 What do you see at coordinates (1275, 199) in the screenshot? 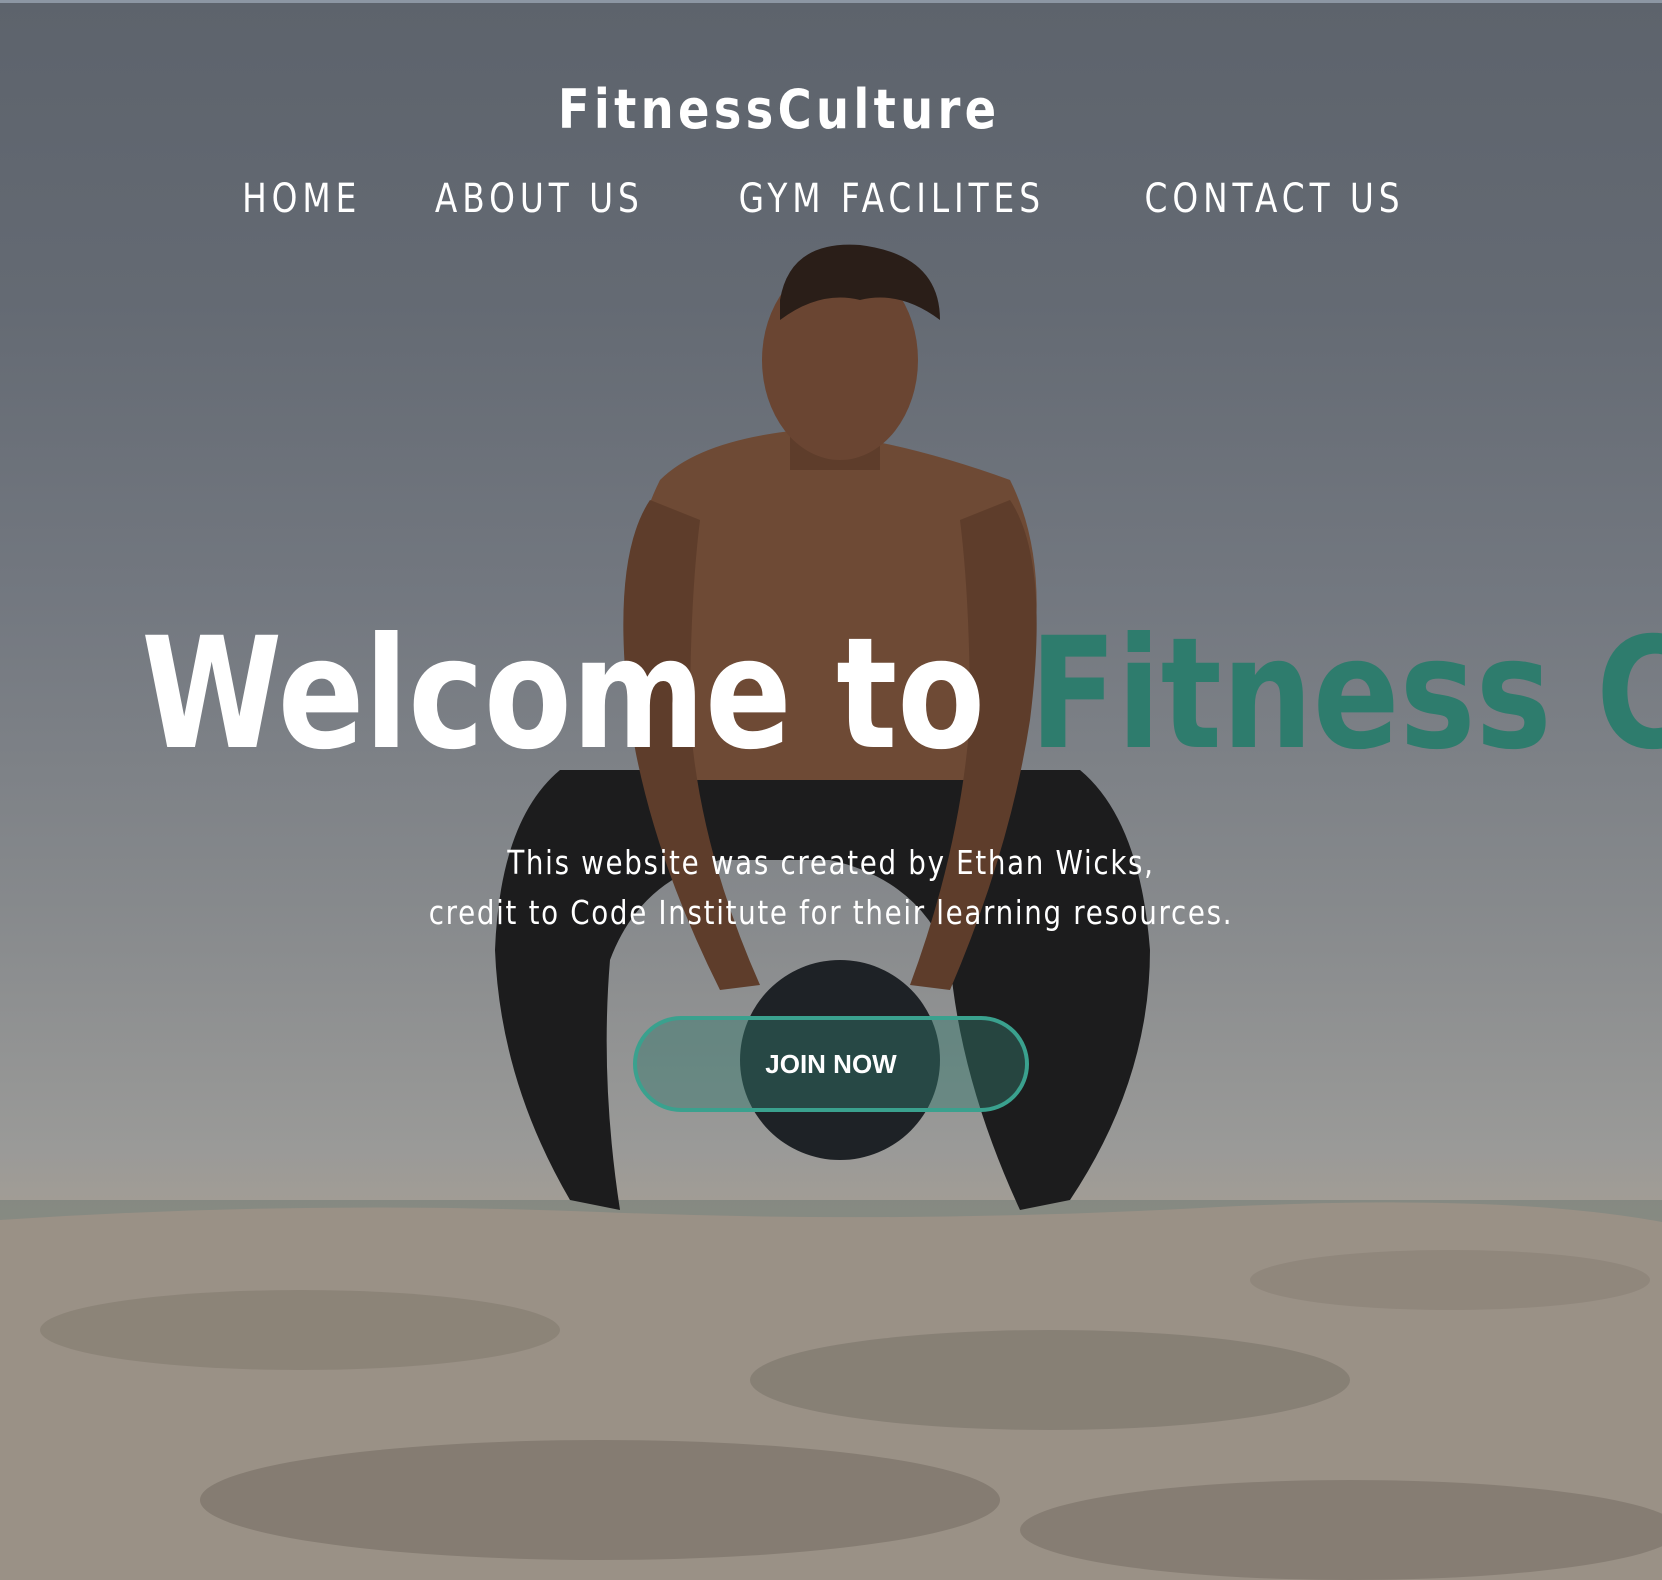
I see `nav-link-contact-us: CONTACT US` at bounding box center [1275, 199].